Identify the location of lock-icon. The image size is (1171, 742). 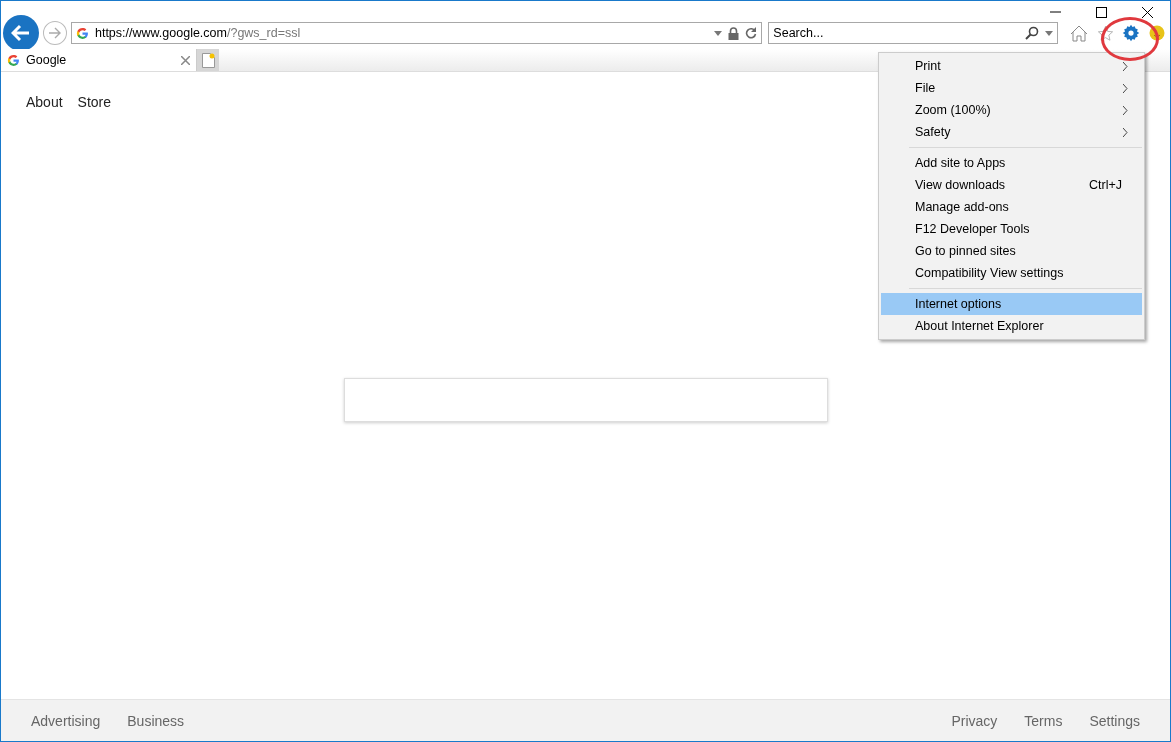
(734, 33).